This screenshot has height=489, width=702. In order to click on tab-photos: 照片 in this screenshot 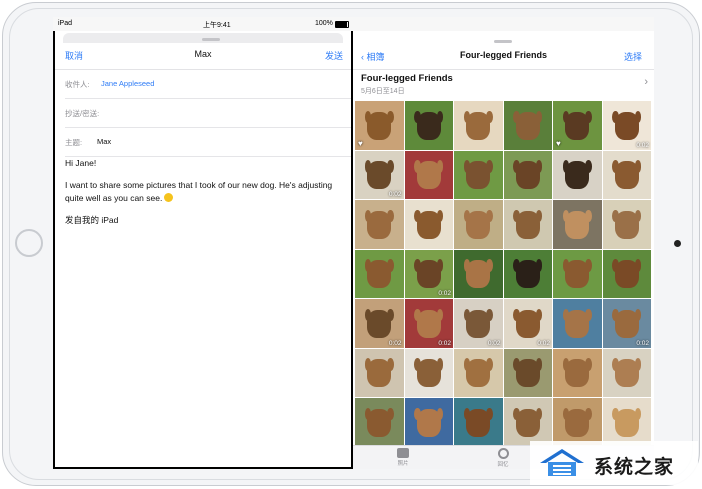, I will do `click(403, 457)`.